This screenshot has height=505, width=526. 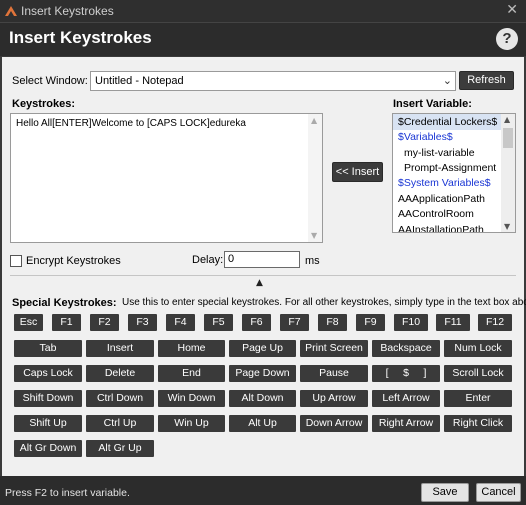 I want to click on key-left-arrow: Left Arrow, so click(x=406, y=398).